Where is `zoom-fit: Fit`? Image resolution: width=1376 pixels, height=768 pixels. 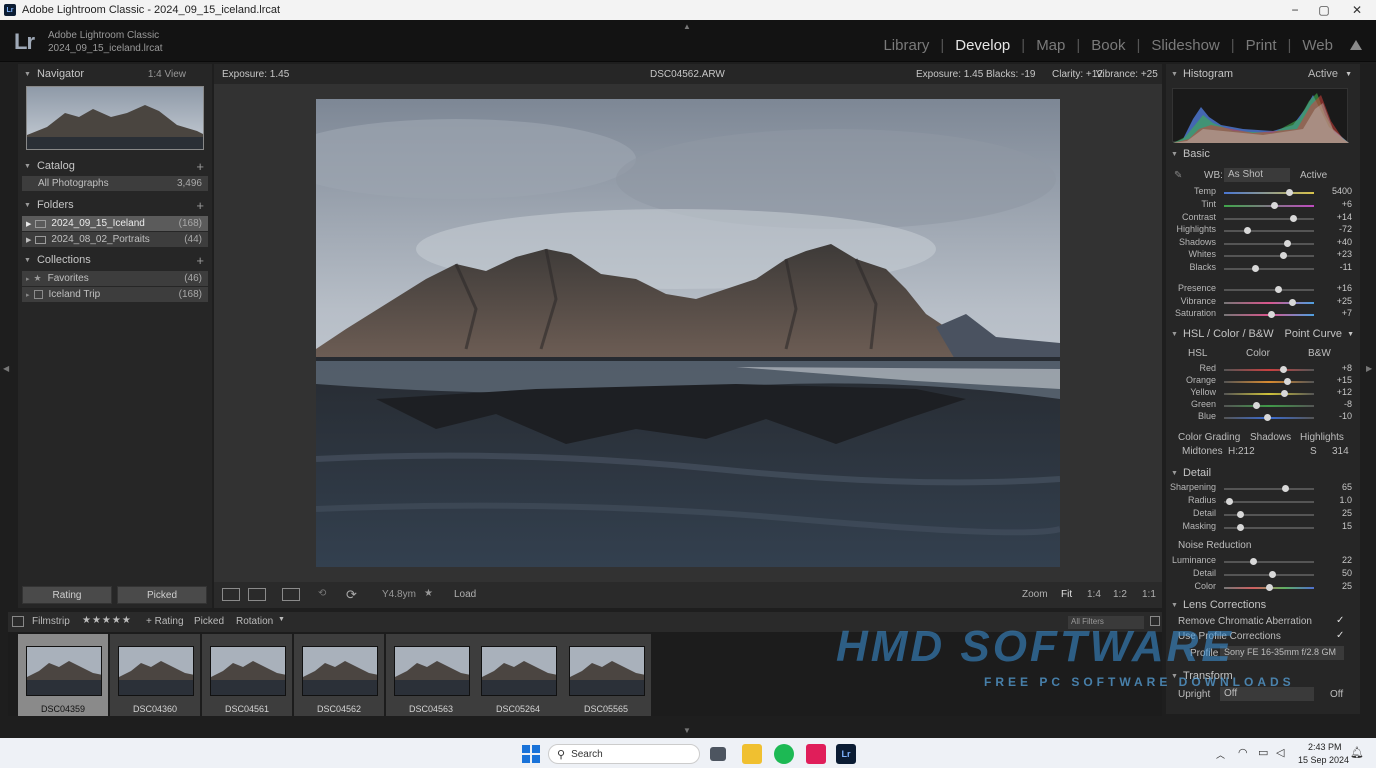
zoom-fit: Fit is located at coordinates (1066, 594).